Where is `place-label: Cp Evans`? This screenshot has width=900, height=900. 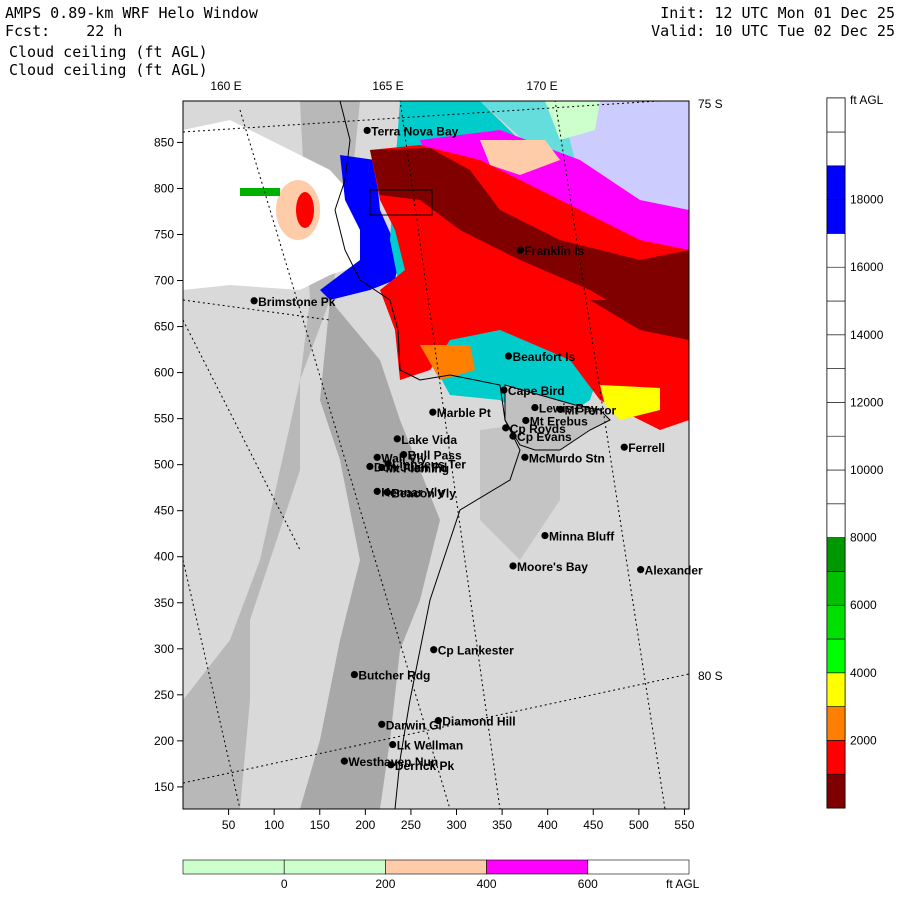
place-label: Cp Evans is located at coordinates (544, 437).